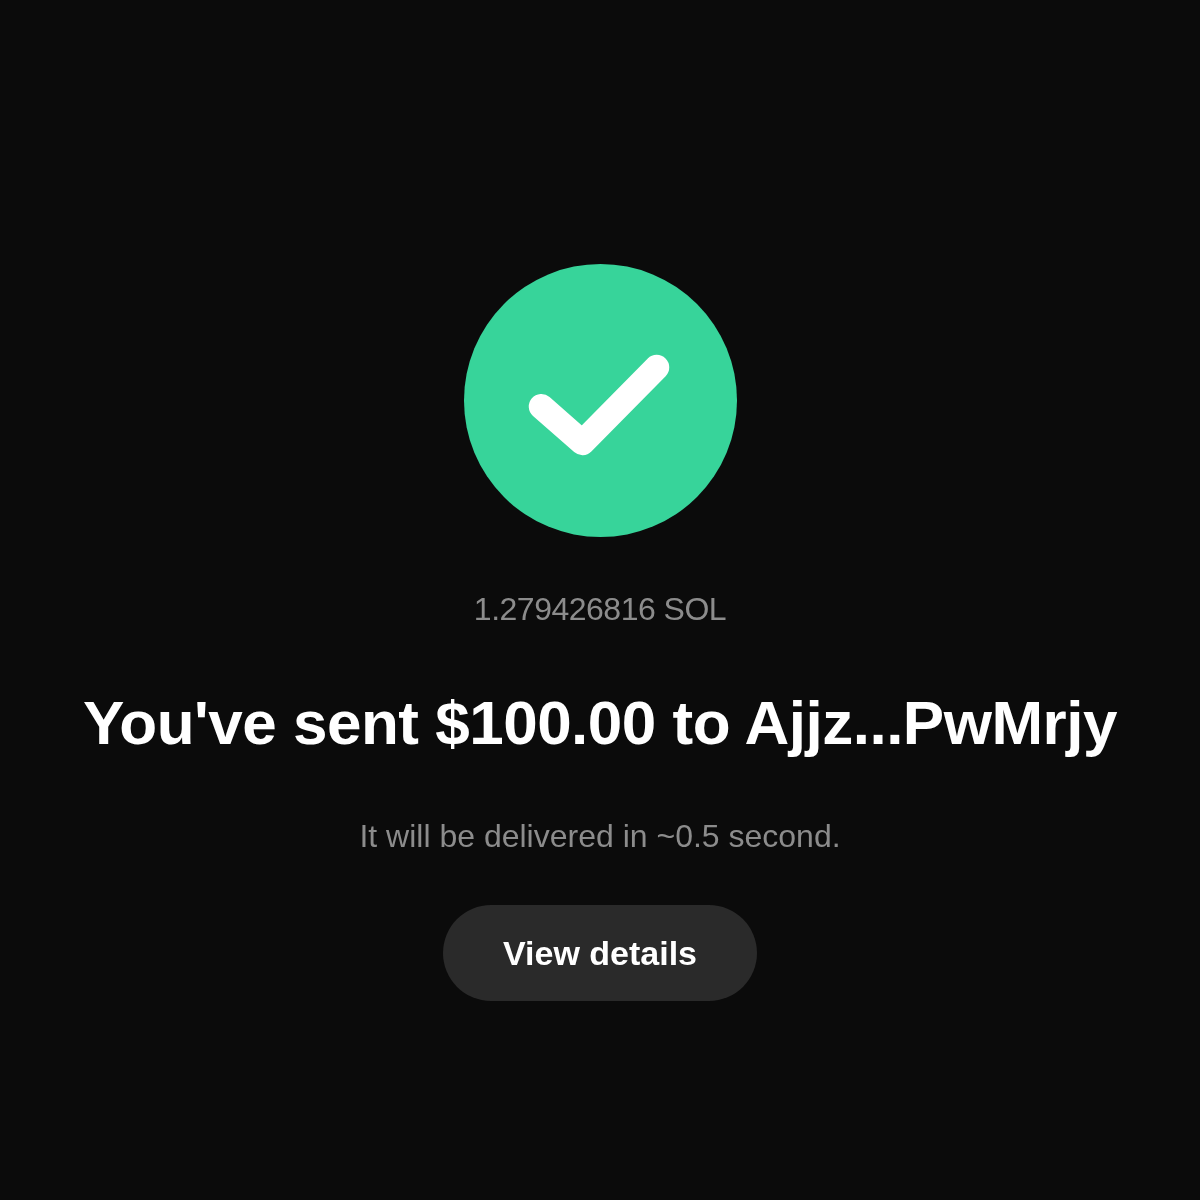  I want to click on check-circle-icon, so click(600, 400).